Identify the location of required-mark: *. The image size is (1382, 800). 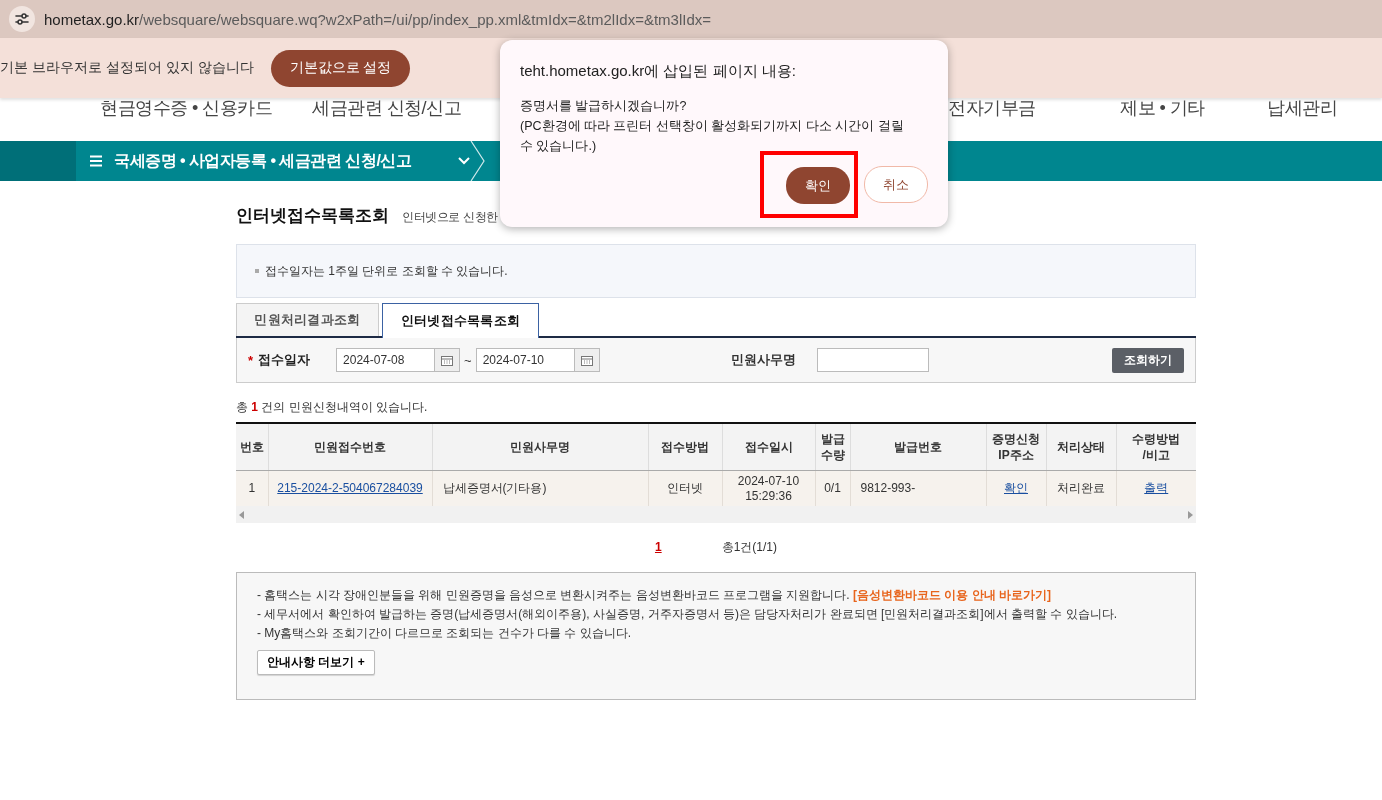
(251, 360).